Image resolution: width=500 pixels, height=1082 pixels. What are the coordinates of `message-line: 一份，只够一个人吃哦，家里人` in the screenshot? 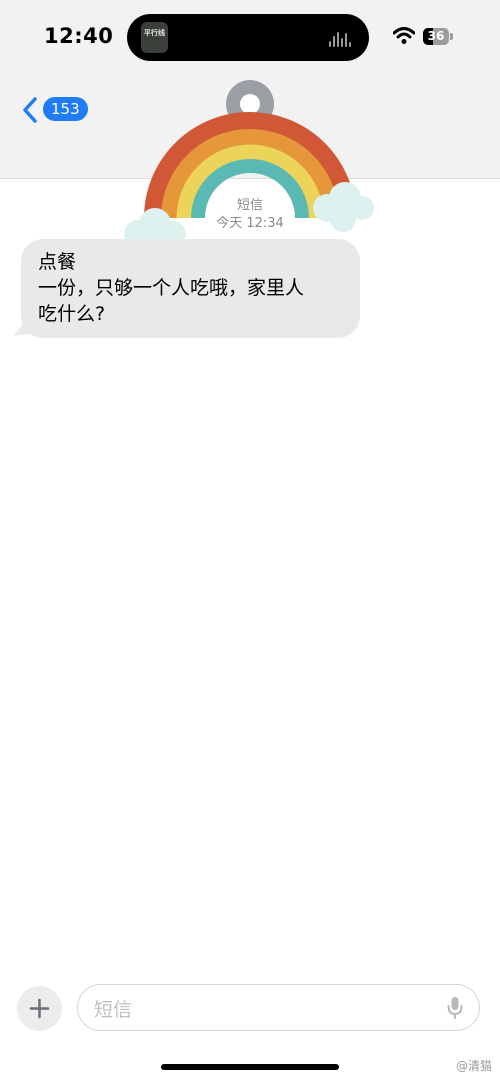 It's located at (171, 288).